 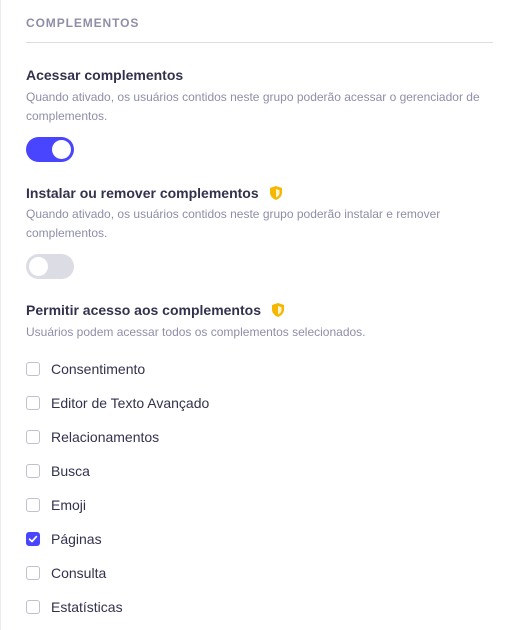 I want to click on checkbox-option-emoji: Emoji, so click(x=117, y=505).